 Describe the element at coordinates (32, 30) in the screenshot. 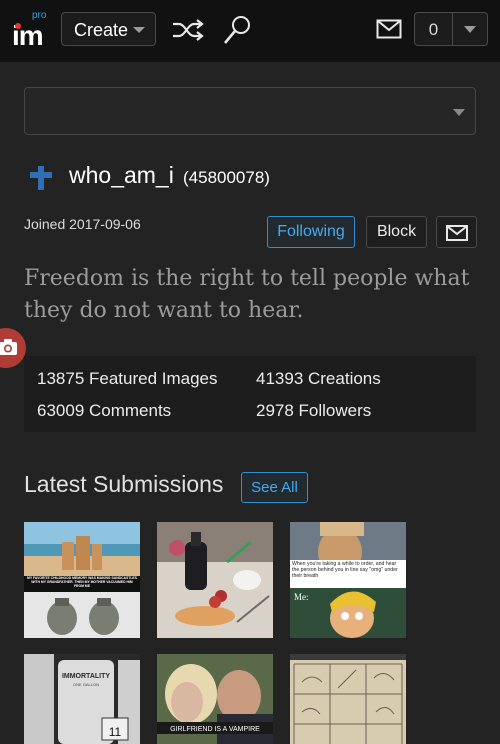

I see `imgflip-logo: pro im` at that location.